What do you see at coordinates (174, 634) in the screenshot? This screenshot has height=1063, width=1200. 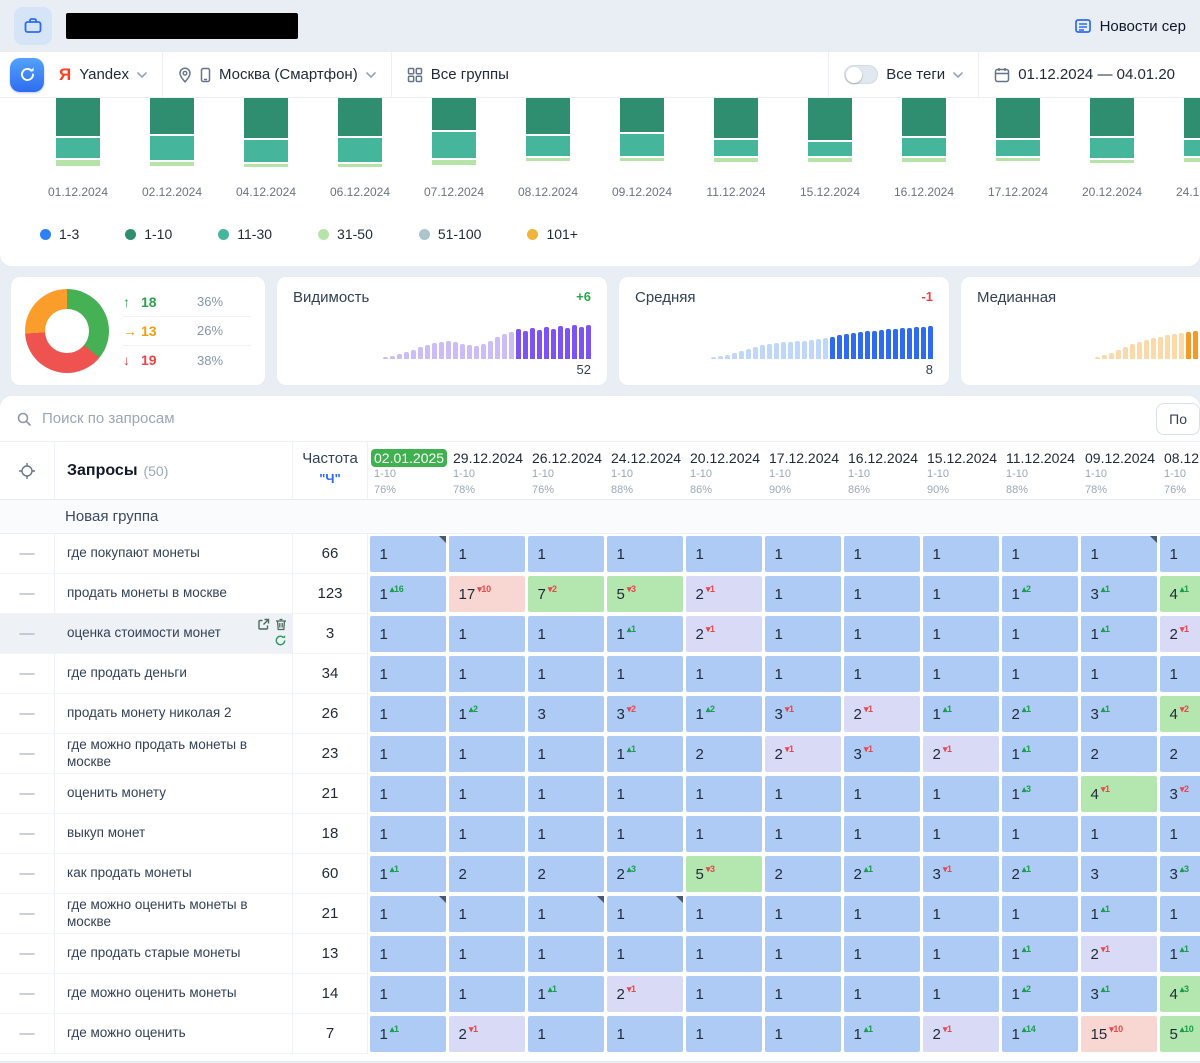 I see `query-cell: оценка стоимости монет` at bounding box center [174, 634].